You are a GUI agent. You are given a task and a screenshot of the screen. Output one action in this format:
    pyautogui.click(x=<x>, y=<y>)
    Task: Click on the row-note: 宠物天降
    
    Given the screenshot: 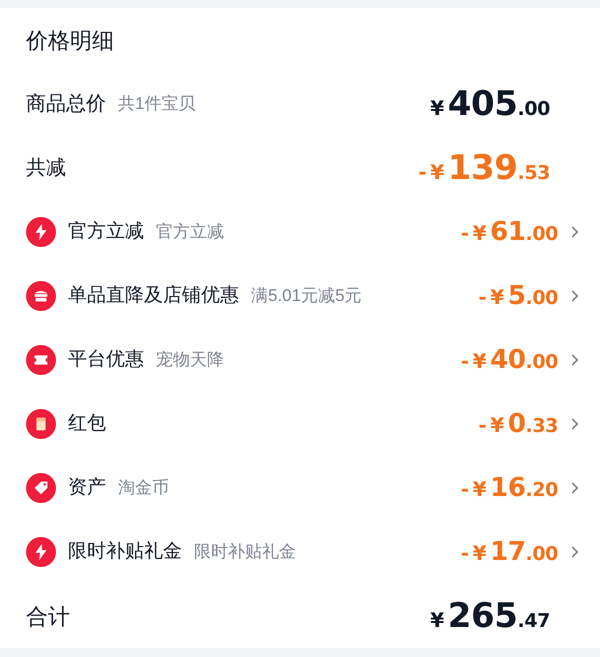 What is the action you would take?
    pyautogui.click(x=190, y=360)
    